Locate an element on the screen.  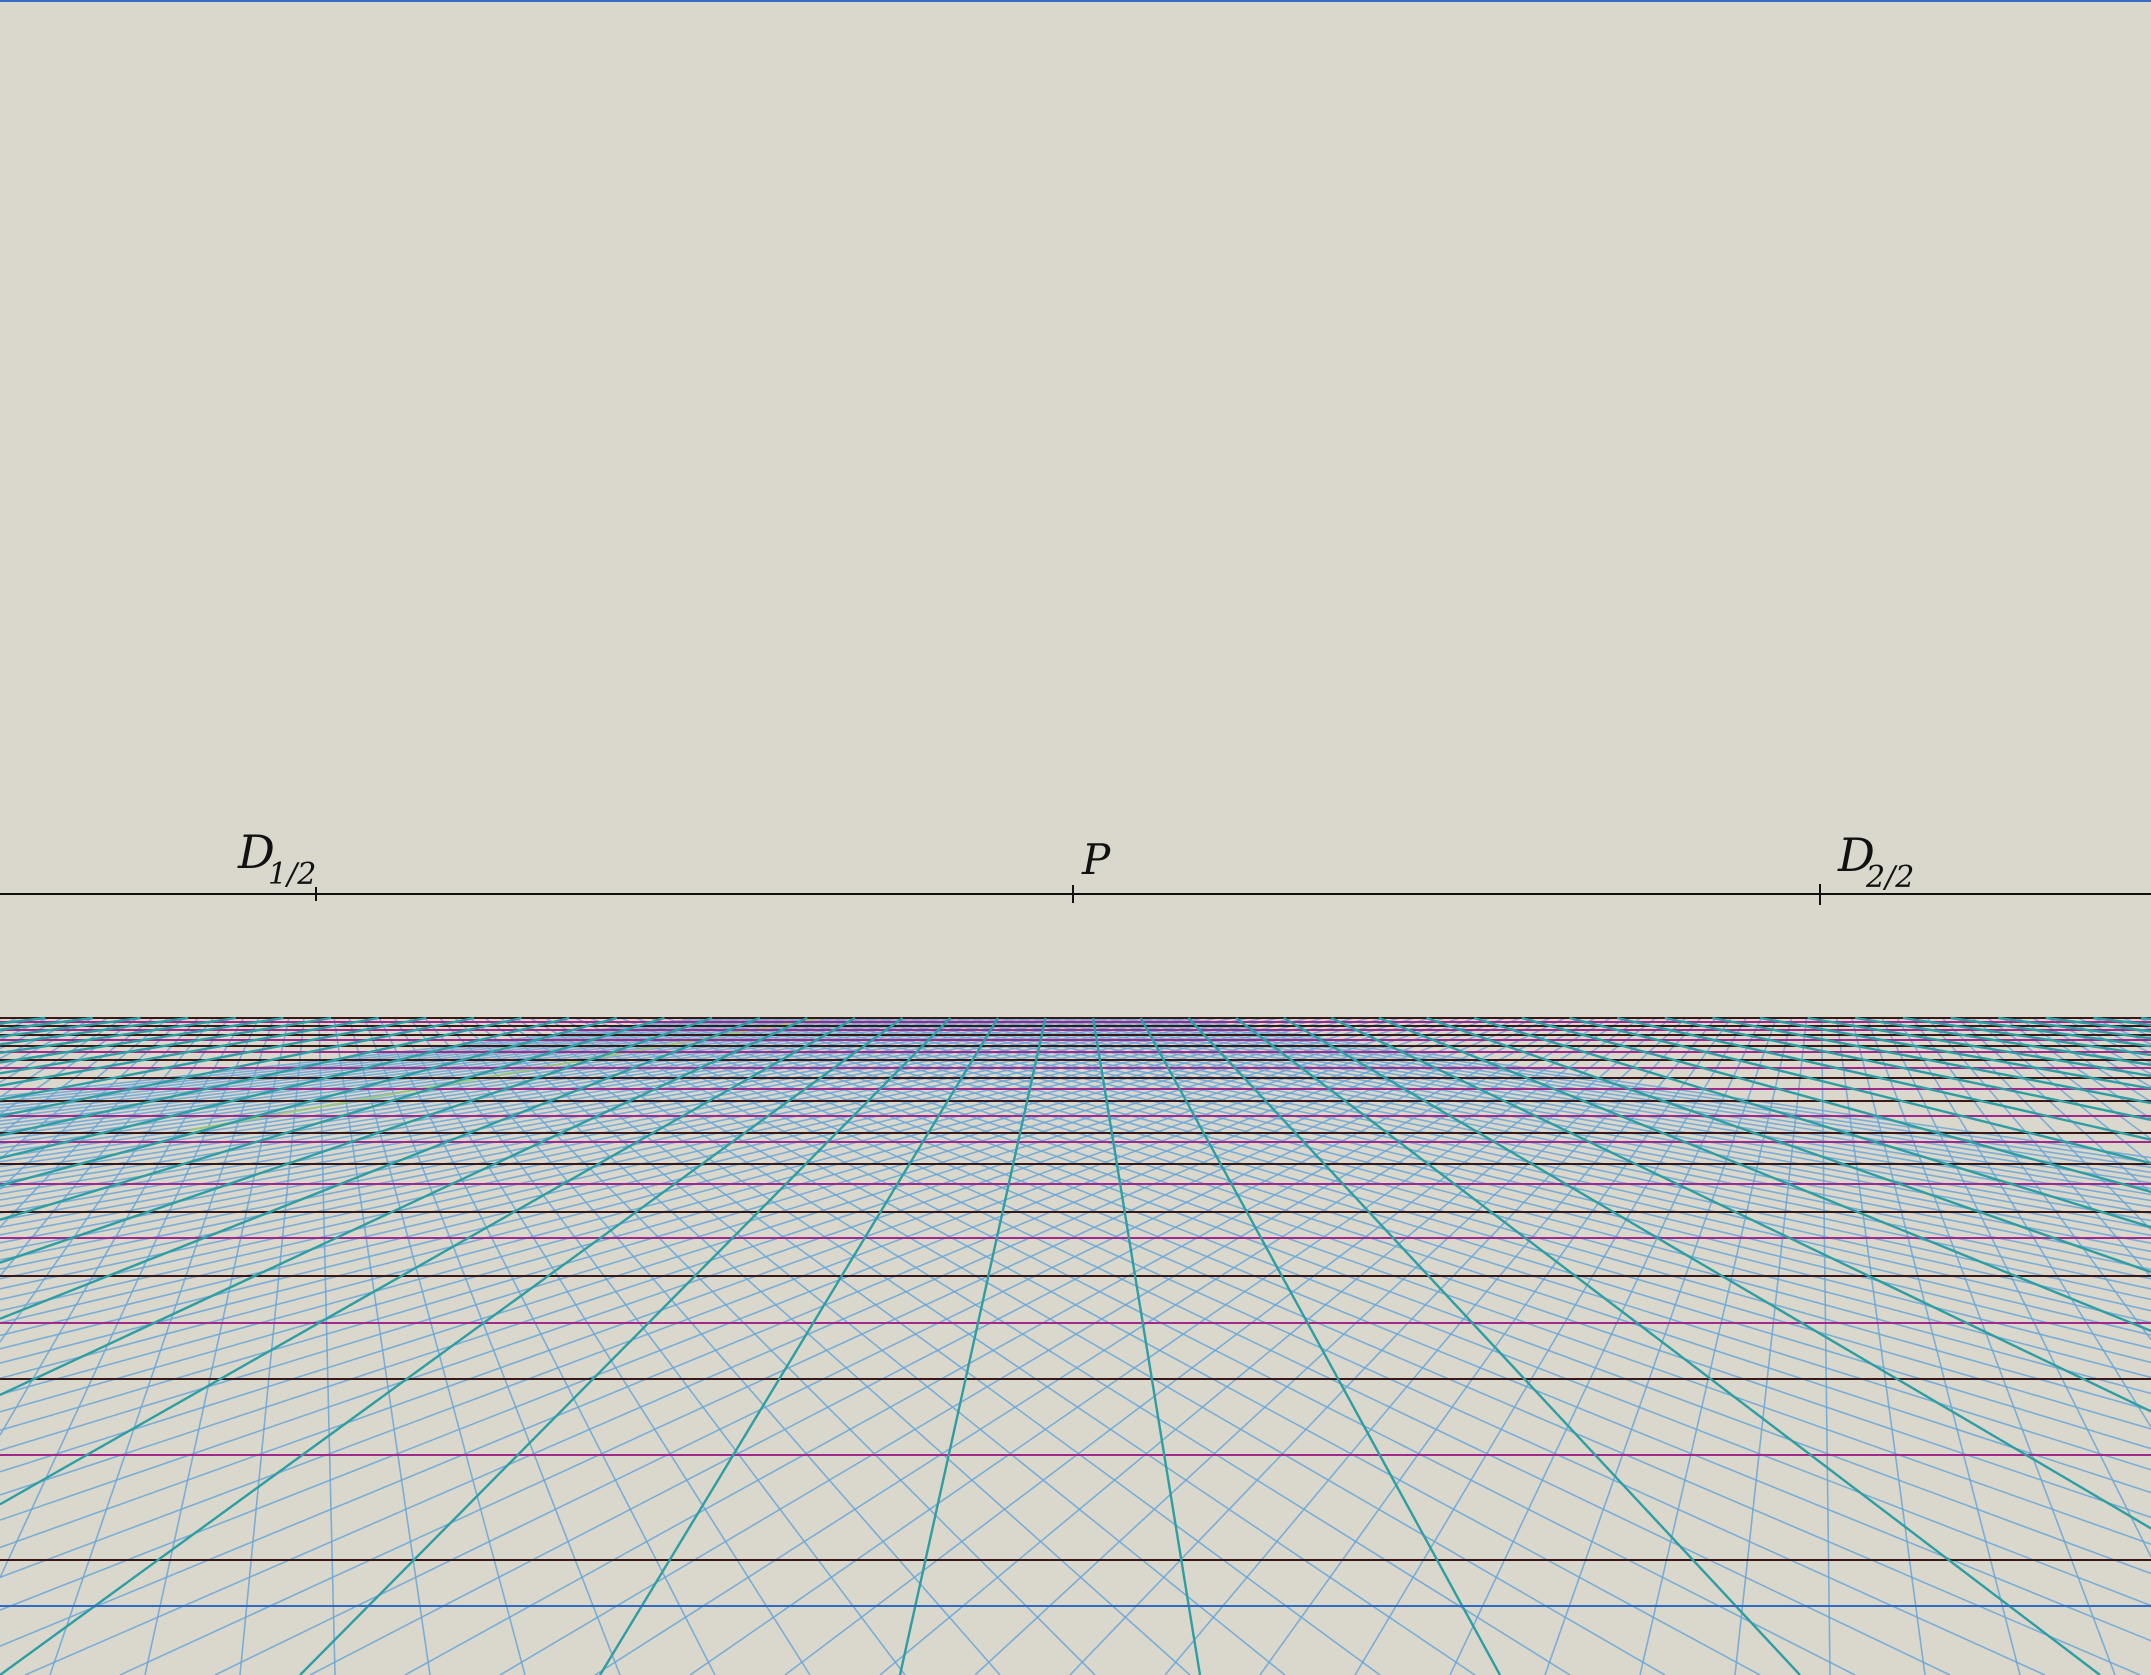
point-p-group: P is located at coordinates (1087, 869).